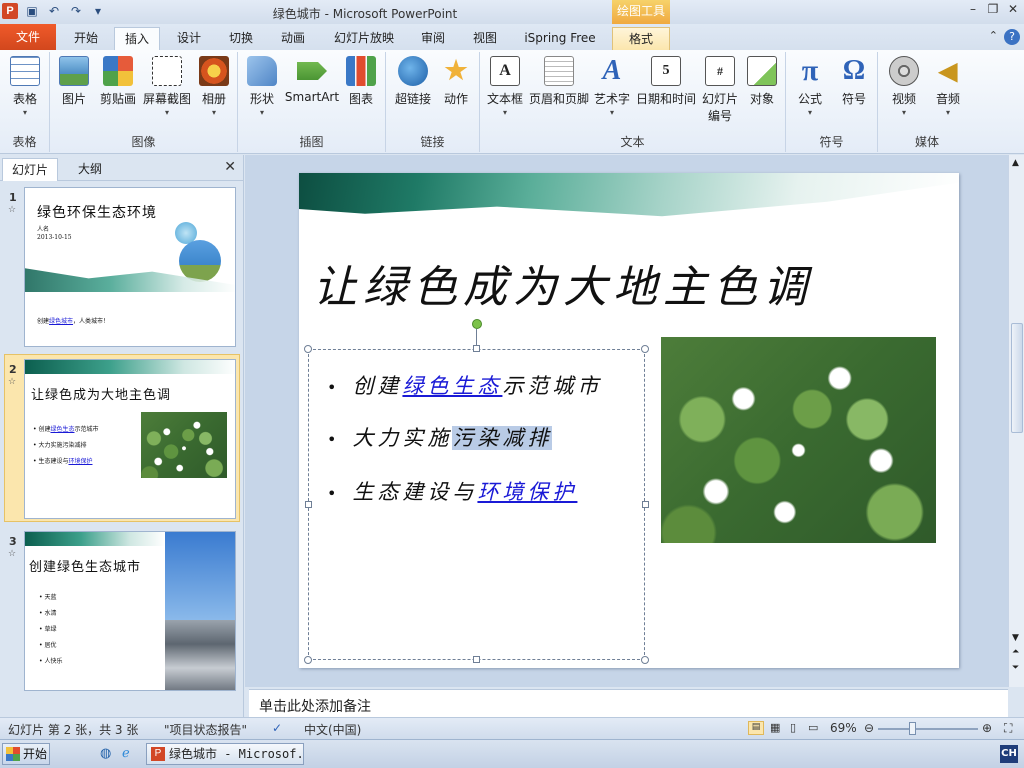 This screenshot has width=1024, height=768. What do you see at coordinates (854, 81) in the screenshot?
I see `symbol-button: Ω 符号` at bounding box center [854, 81].